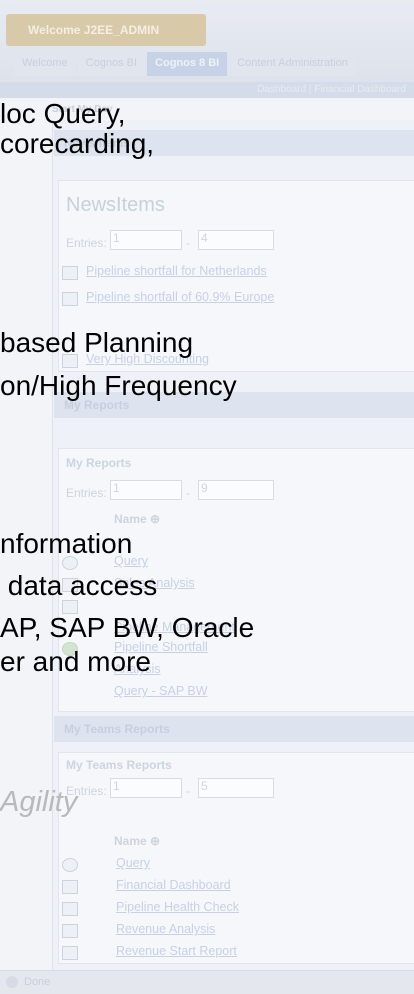 The width and height of the screenshot is (414, 994). Describe the element at coordinates (127, 627) in the screenshot. I see `slide-line-sap-oracle: AP, SAP BW, Oracle` at that location.